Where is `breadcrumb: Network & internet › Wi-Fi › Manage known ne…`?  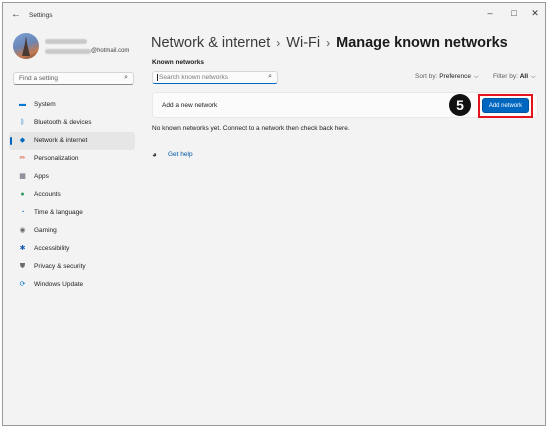 breadcrumb: Network & internet › Wi-Fi › Manage known ne… is located at coordinates (329, 43).